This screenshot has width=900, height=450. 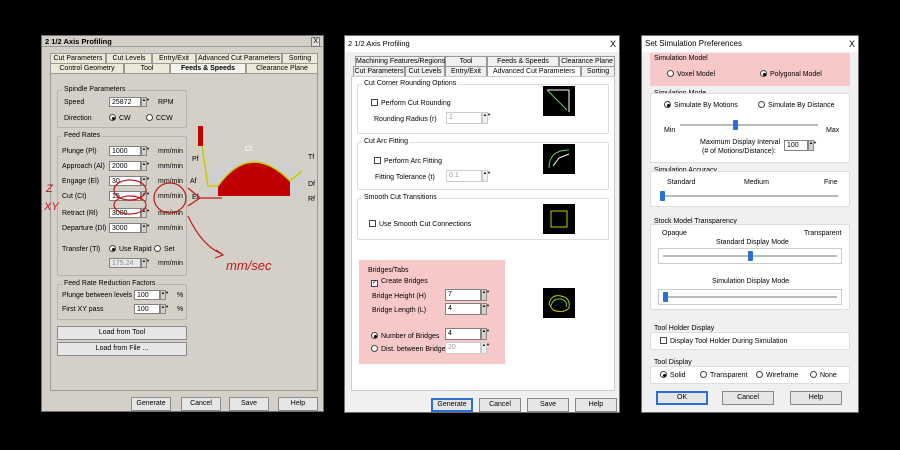 What do you see at coordinates (120, 118) in the screenshot?
I see `cw-radio: CW` at bounding box center [120, 118].